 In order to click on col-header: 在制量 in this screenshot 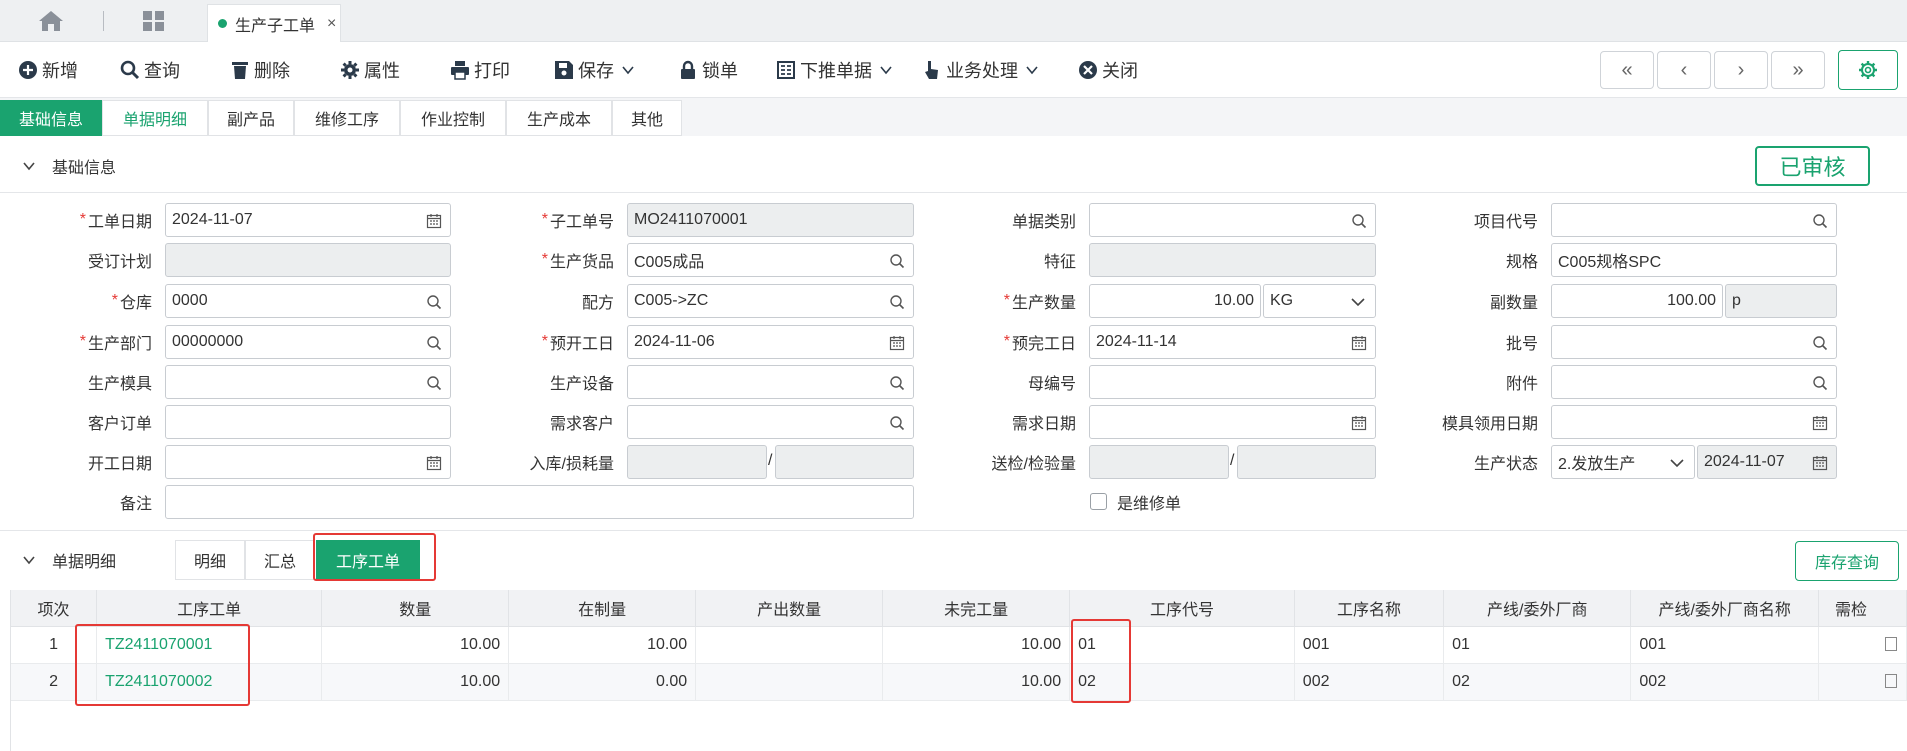, I will do `click(602, 608)`.